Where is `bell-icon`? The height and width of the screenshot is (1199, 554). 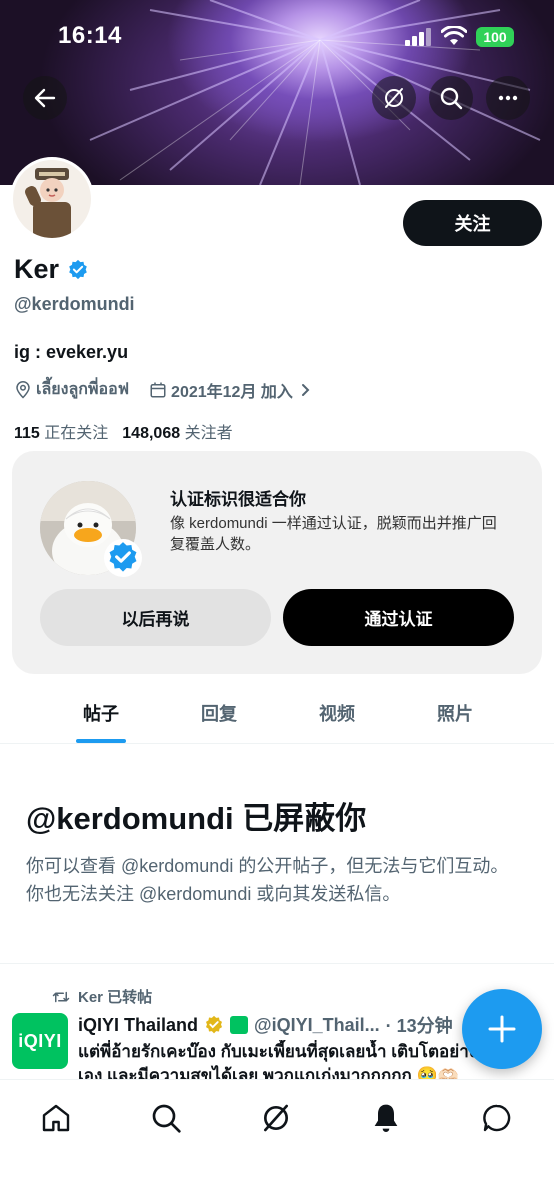 bell-icon is located at coordinates (386, 1118).